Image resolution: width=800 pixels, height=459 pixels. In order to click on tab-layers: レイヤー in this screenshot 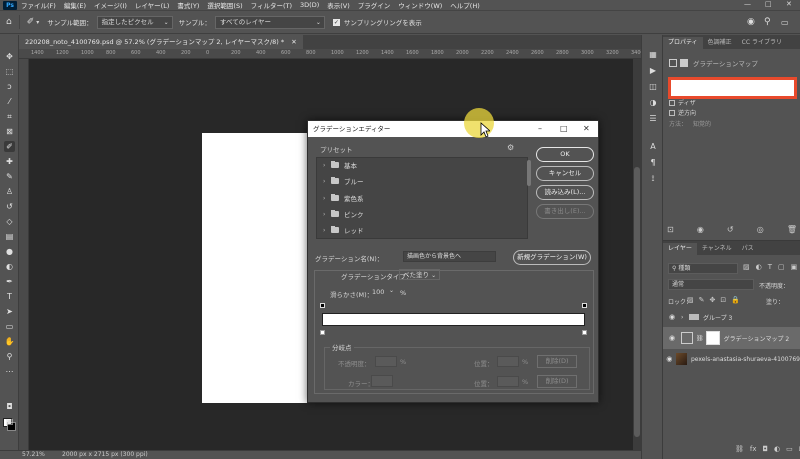, I will do `click(680, 249)`.